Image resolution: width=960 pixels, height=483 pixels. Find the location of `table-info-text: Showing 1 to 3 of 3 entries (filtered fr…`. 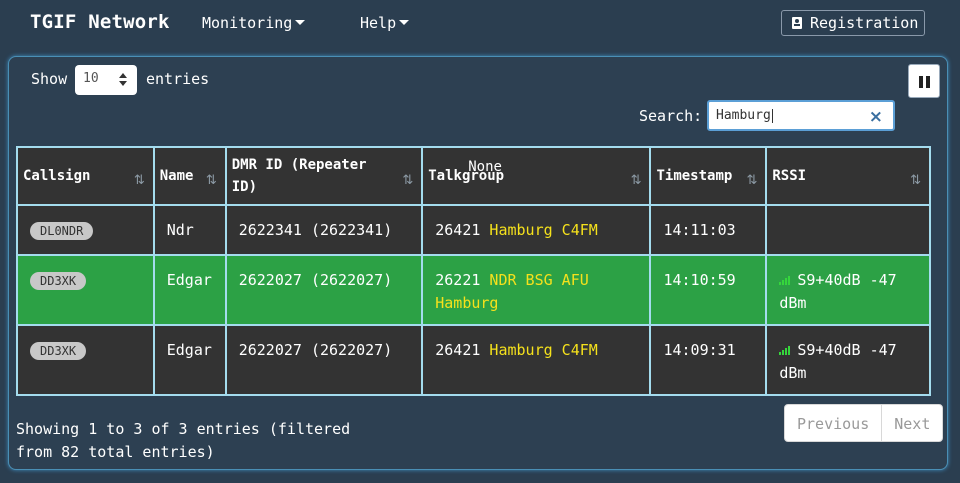

table-info-text: Showing 1 to 3 of 3 entries (filtered fr… is located at coordinates (183, 440).